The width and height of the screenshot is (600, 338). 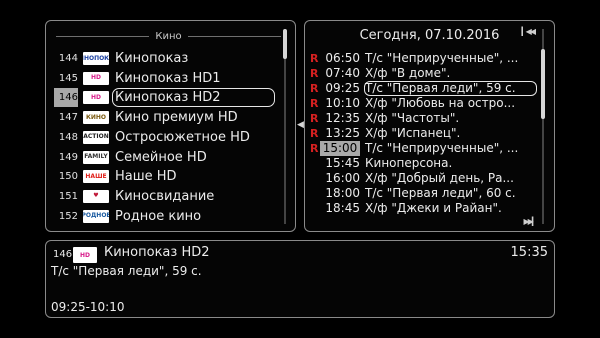 I want to click on channel-logo-text: КИНОПОКАЗ, so click(x=96, y=58).